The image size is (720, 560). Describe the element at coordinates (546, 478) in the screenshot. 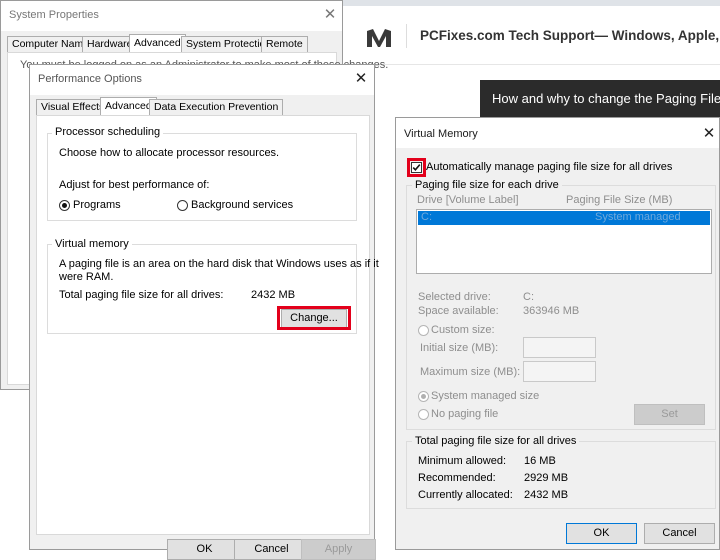

I see `recommended-value: 2929 MB` at that location.